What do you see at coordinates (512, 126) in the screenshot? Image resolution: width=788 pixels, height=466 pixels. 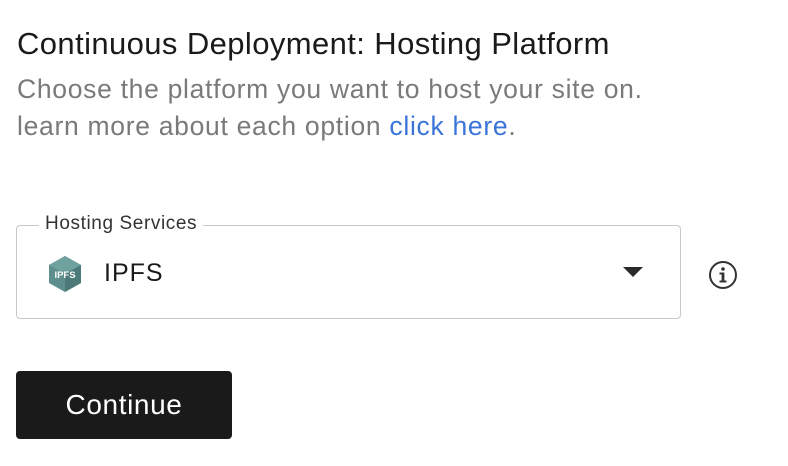 I see `description-suffix: .` at bounding box center [512, 126].